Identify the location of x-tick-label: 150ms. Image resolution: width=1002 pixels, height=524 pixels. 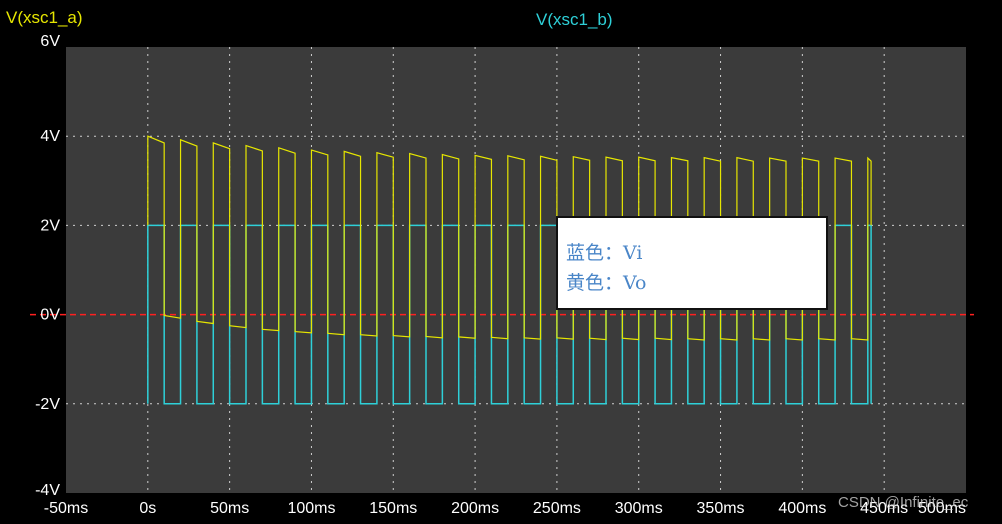
(393, 508).